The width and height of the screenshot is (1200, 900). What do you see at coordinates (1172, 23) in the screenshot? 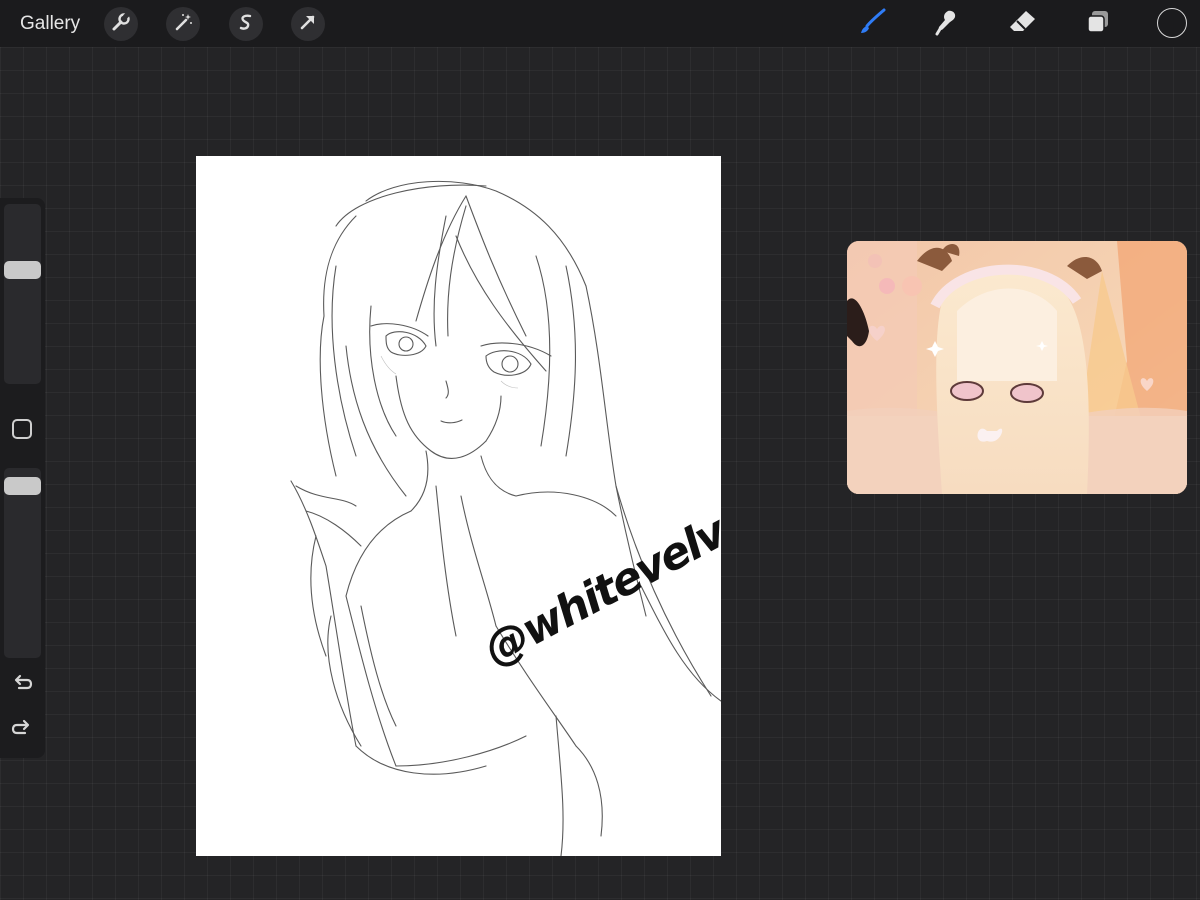
I see `color-picker-button` at bounding box center [1172, 23].